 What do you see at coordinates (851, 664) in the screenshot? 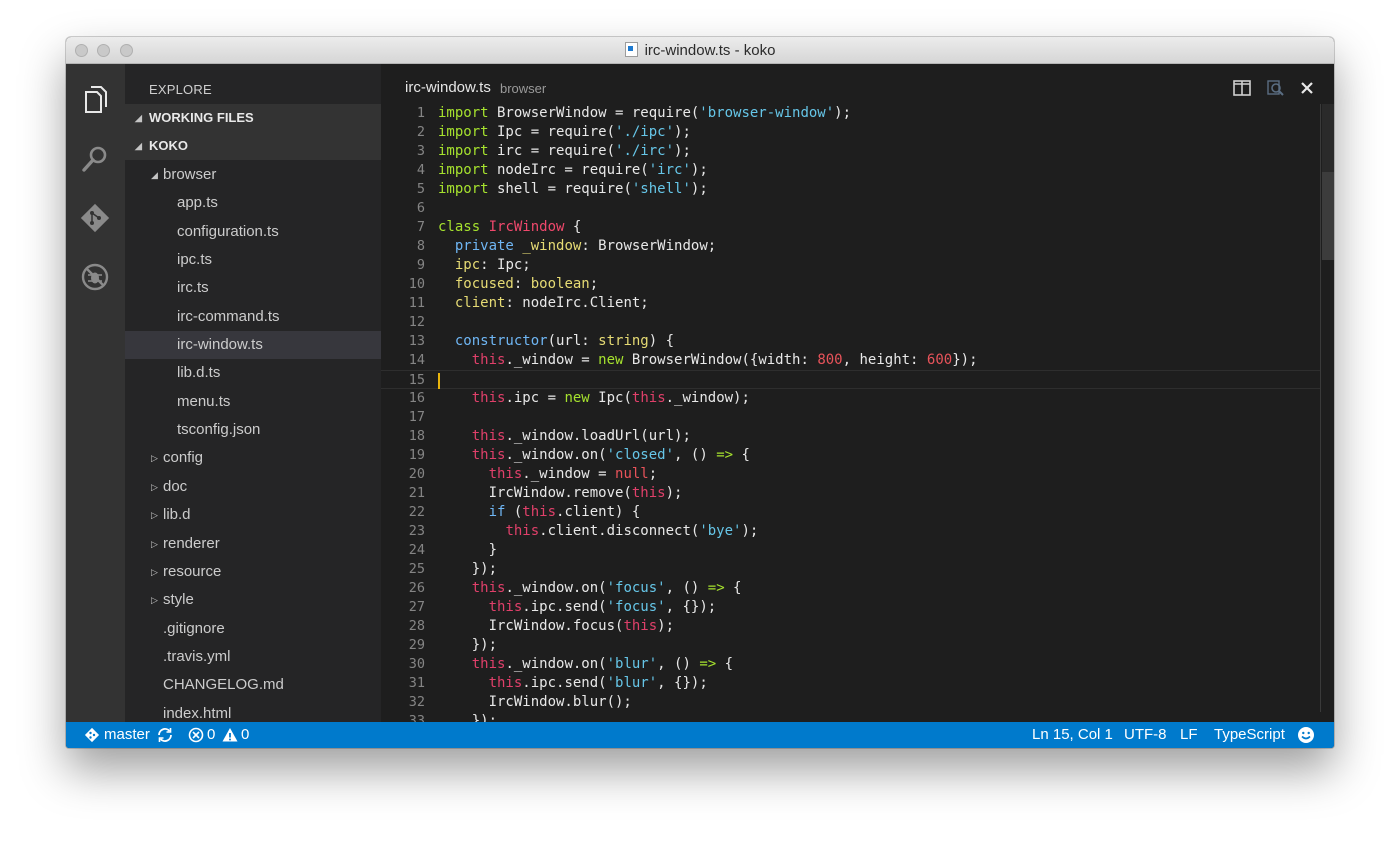
I see `code-line: 30 this._window.on('blur', () => {` at bounding box center [851, 664].